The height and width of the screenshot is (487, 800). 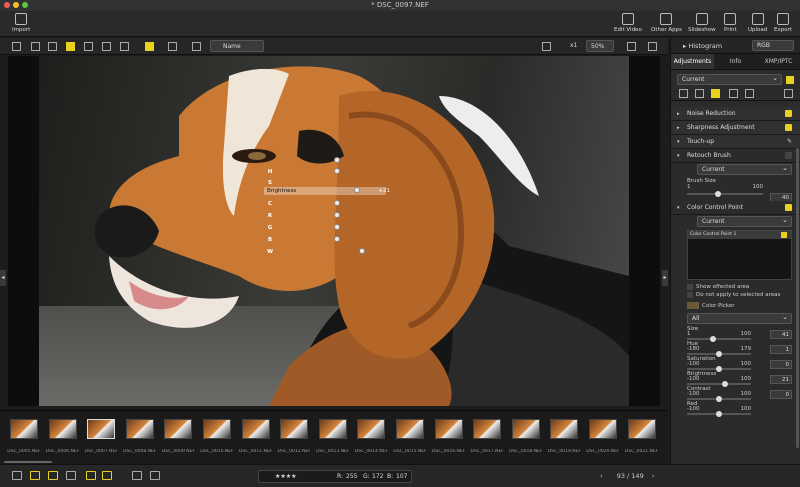 What do you see at coordinates (725, 194) in the screenshot?
I see `brush-size-slider` at bounding box center [725, 194].